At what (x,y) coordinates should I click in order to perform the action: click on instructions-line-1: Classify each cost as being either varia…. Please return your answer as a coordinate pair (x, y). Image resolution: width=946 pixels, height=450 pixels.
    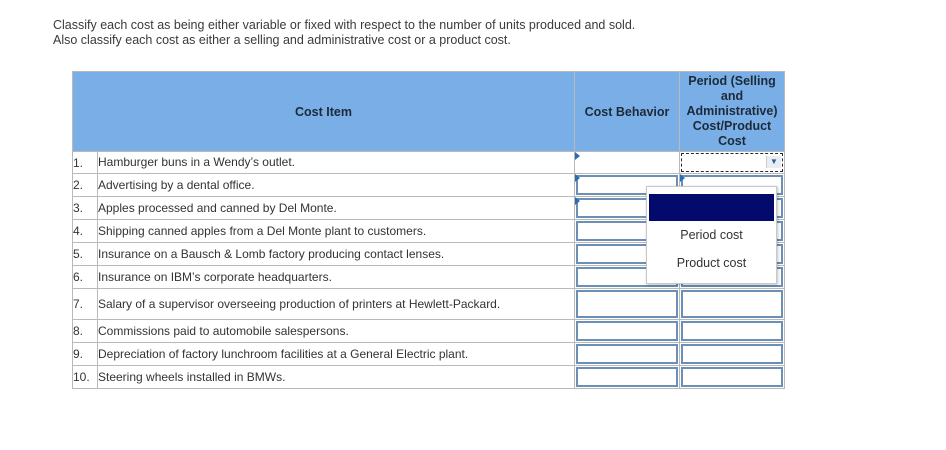
    Looking at the image, I should click on (344, 25).